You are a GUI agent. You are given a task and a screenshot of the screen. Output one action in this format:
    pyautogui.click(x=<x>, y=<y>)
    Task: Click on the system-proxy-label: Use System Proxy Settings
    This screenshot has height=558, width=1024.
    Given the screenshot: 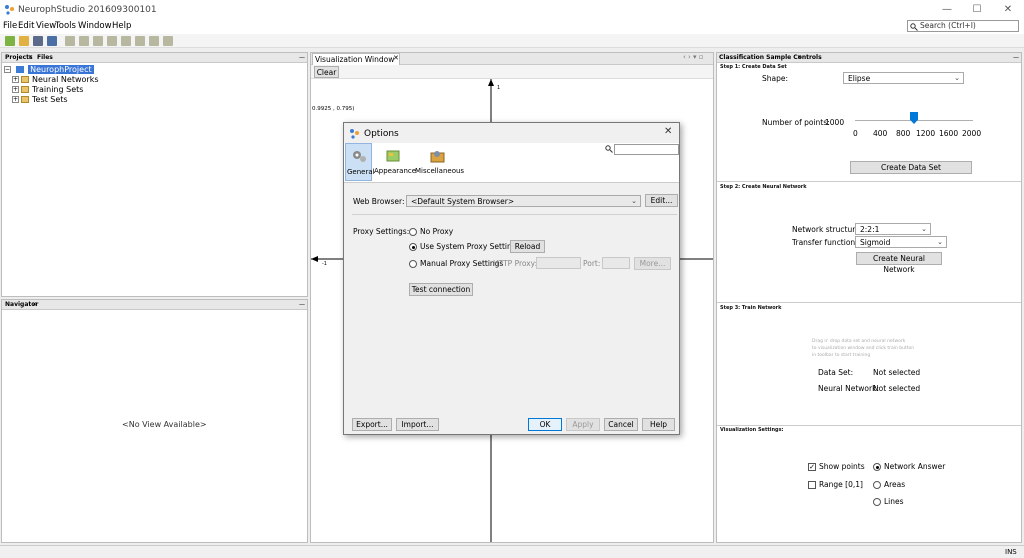 What is the action you would take?
    pyautogui.click(x=470, y=246)
    